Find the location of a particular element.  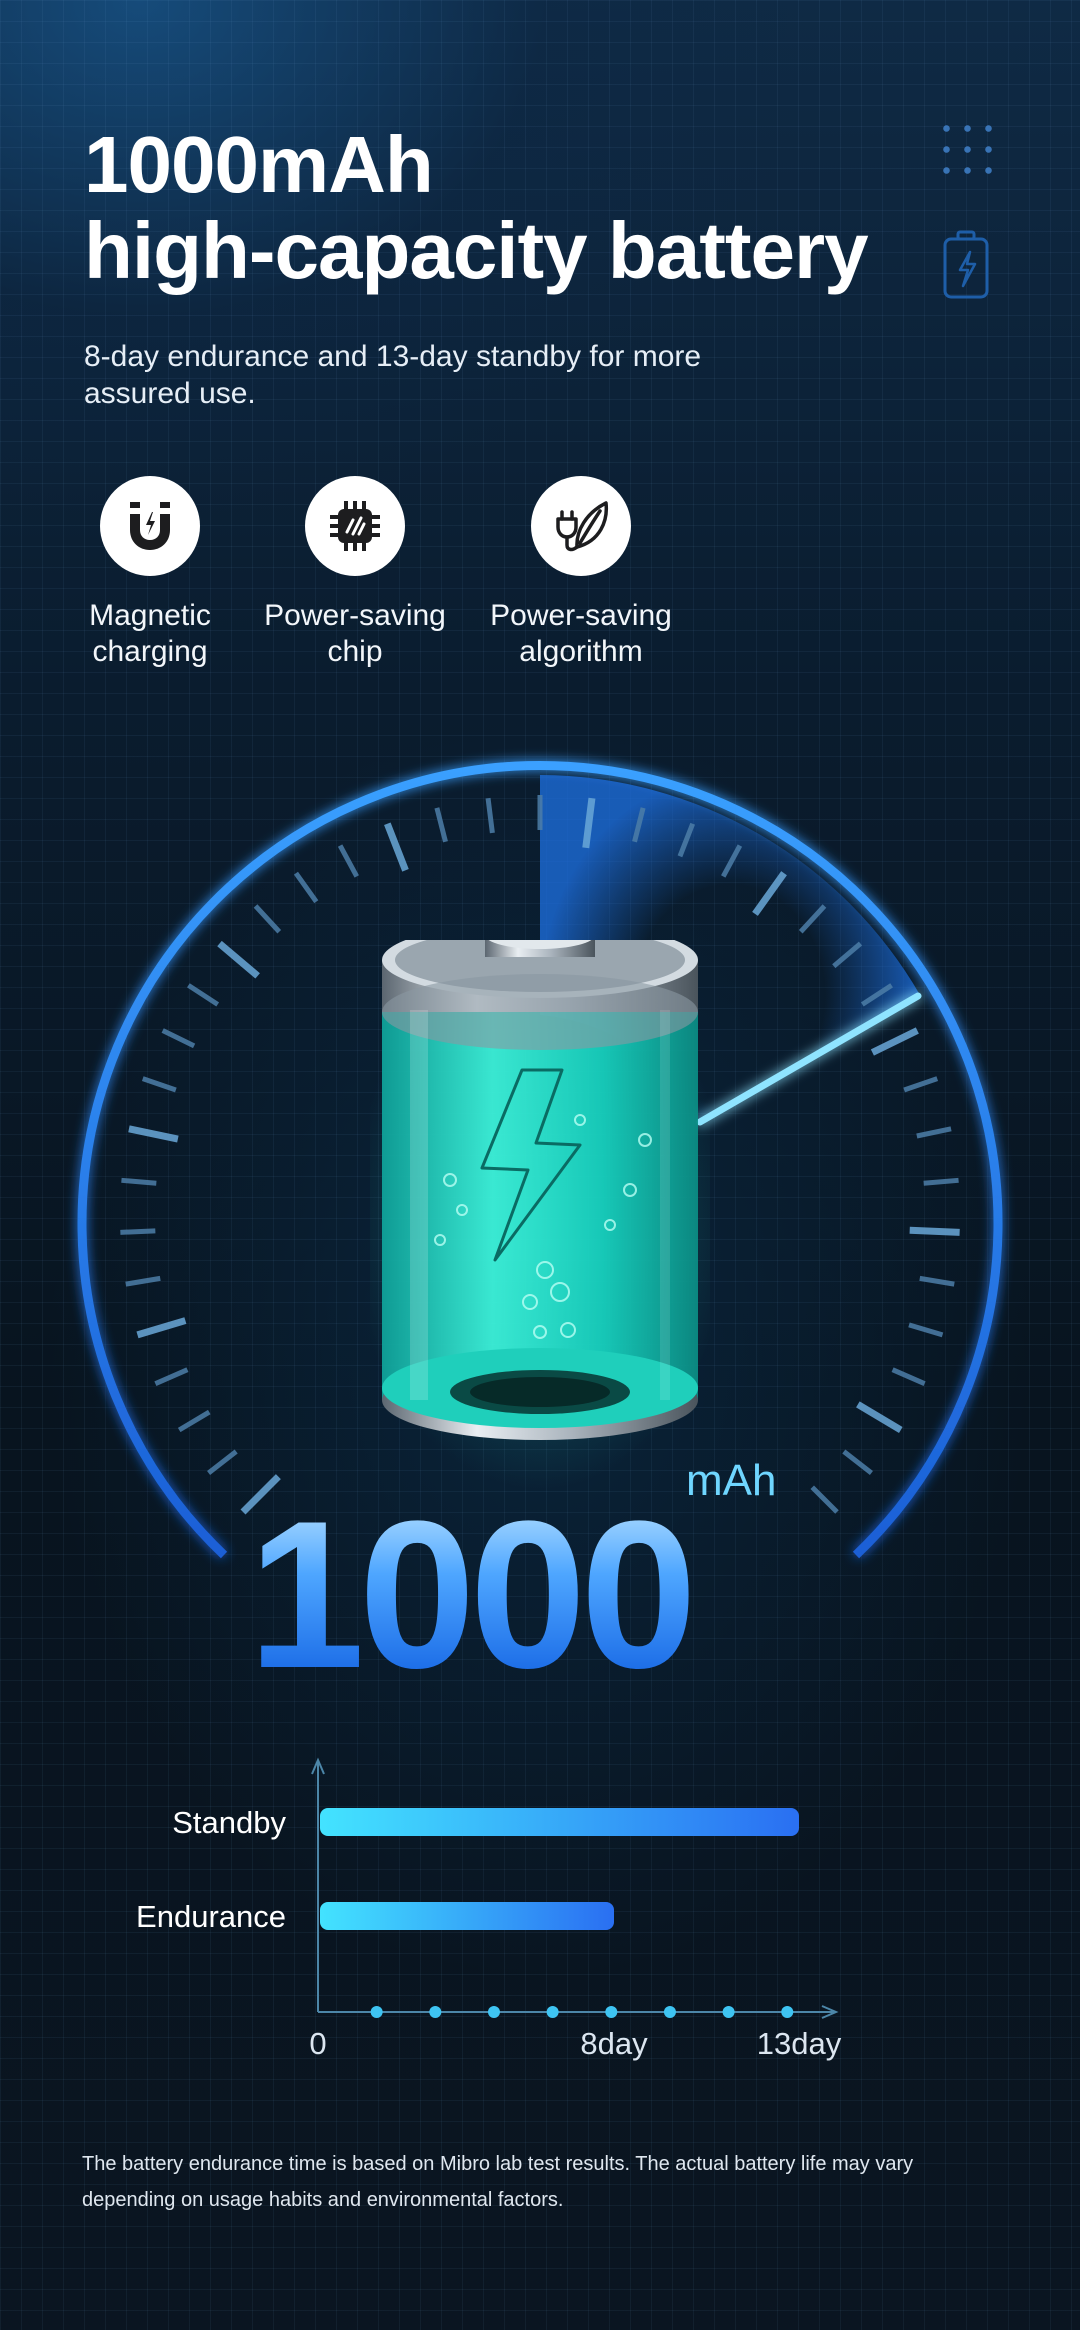

x-tick-label: 13day is located at coordinates (799, 2043).